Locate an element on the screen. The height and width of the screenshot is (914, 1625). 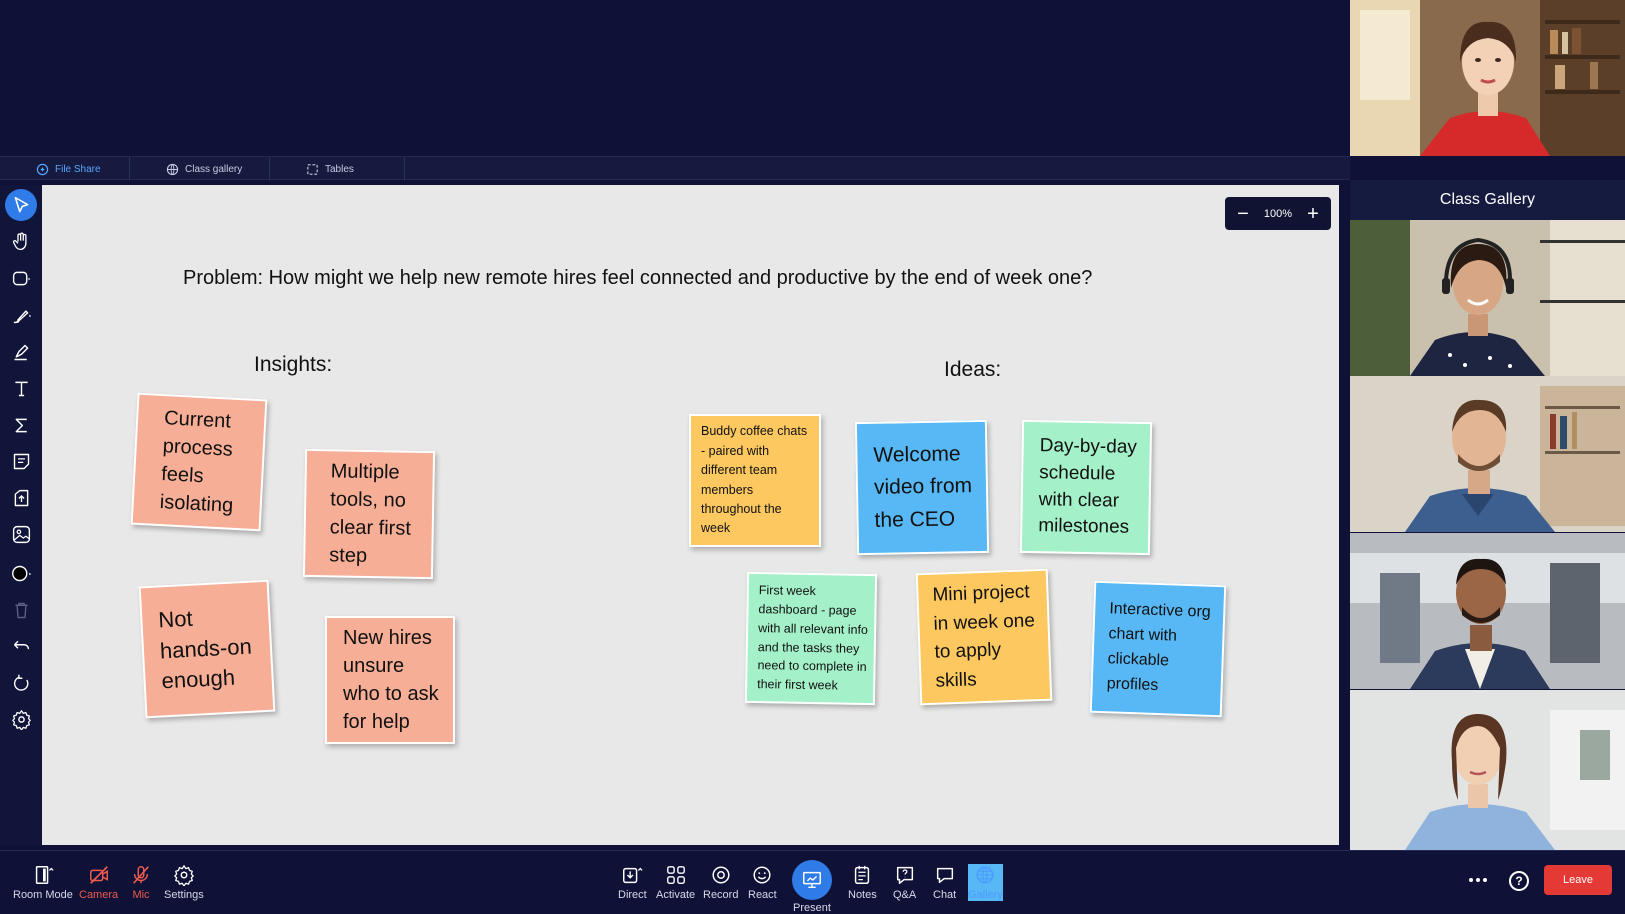
dot is located at coordinates (1478, 880).